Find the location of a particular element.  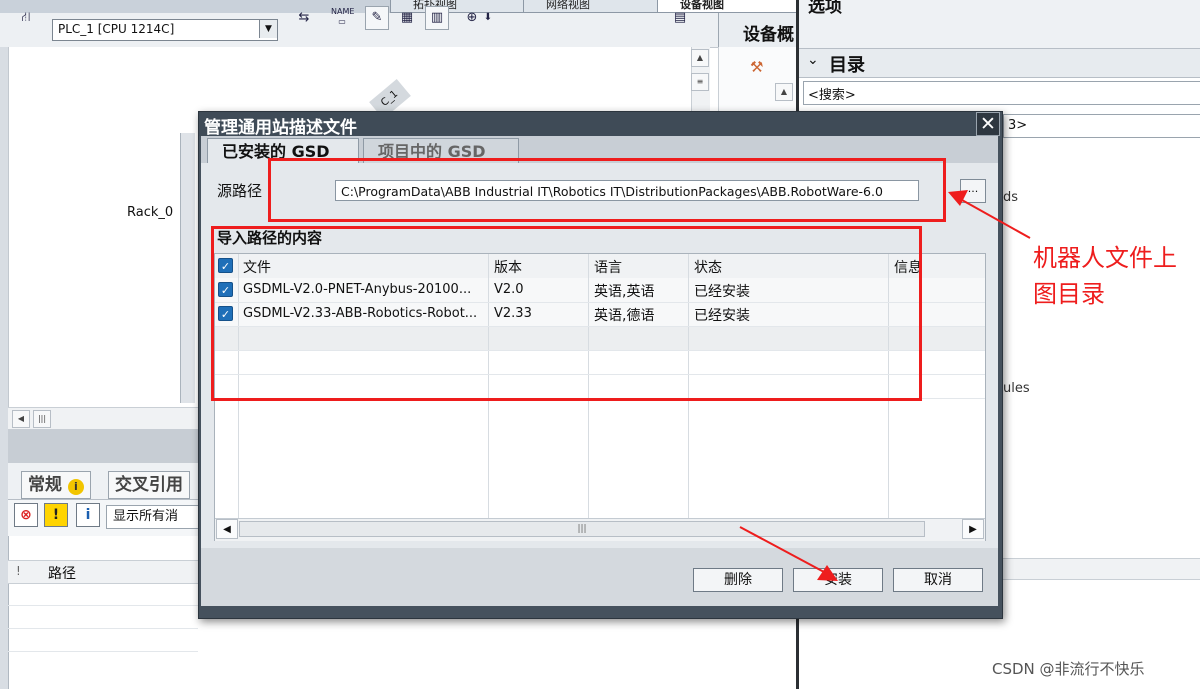

device-select-value: PLC_1 [CPU 1214C] is located at coordinates (116, 29).